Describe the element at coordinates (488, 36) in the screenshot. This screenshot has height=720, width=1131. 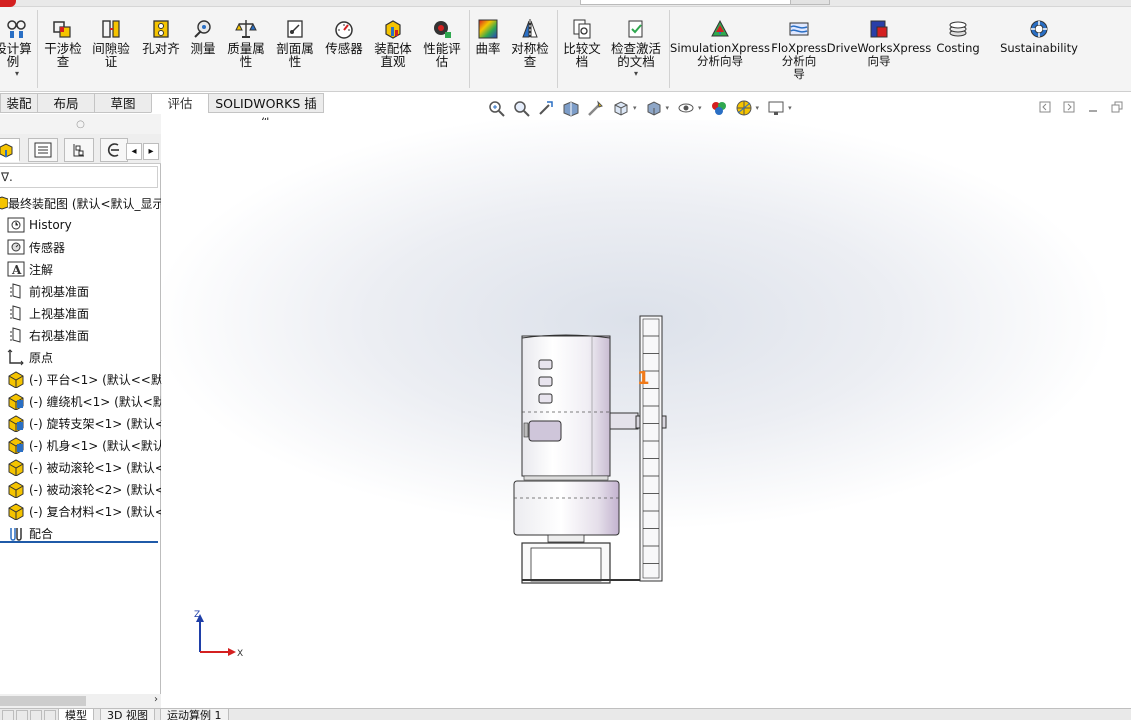
I see `curvature-button: 曲率` at that location.